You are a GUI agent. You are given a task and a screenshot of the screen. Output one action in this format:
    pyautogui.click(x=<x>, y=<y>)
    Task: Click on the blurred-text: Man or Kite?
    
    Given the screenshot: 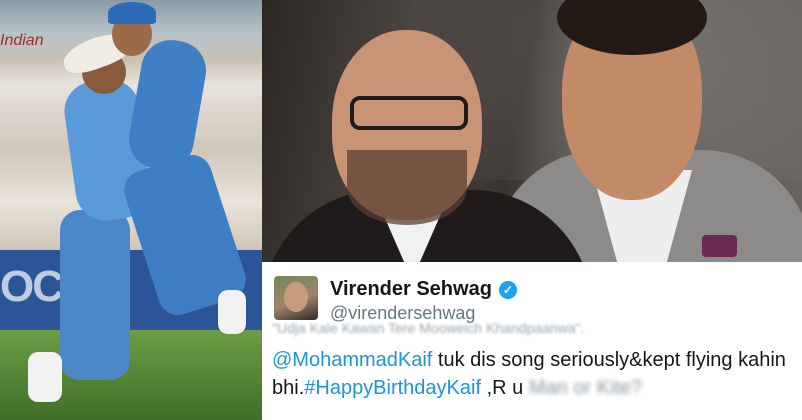 What is the action you would take?
    pyautogui.click(x=585, y=388)
    